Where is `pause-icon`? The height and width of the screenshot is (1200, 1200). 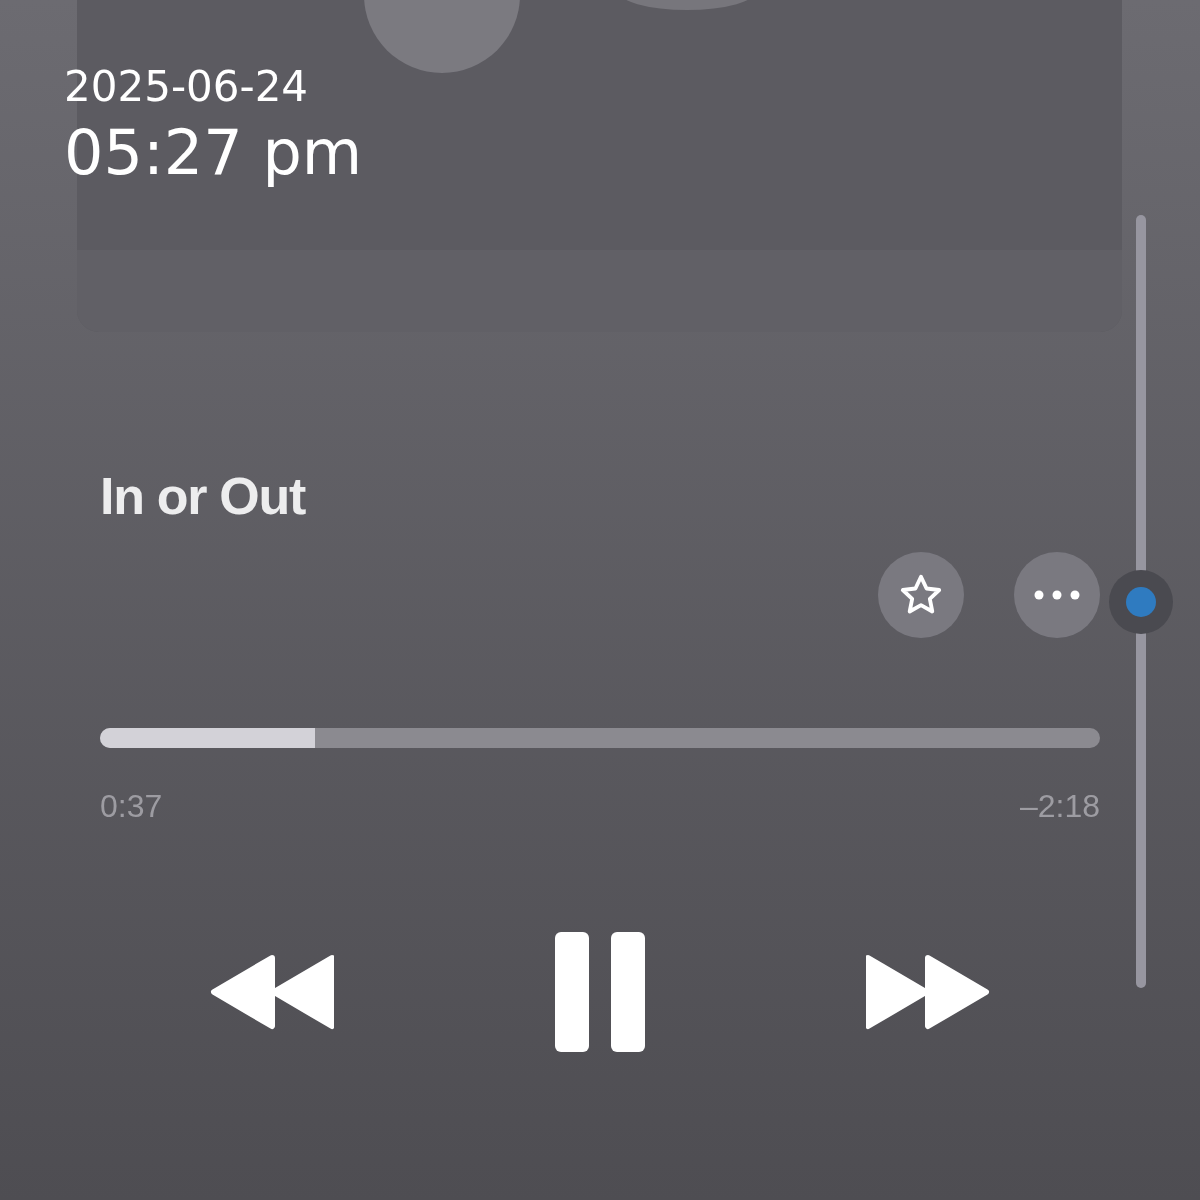 pause-icon is located at coordinates (600, 992).